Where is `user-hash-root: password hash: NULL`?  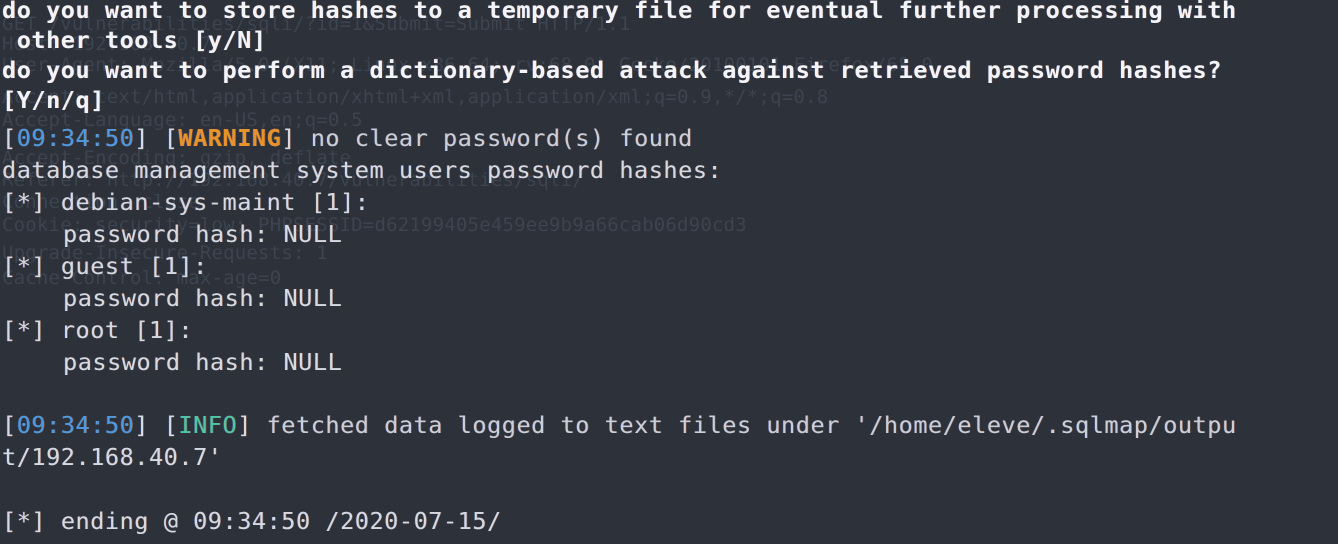 user-hash-root: password hash: NULL is located at coordinates (202, 362).